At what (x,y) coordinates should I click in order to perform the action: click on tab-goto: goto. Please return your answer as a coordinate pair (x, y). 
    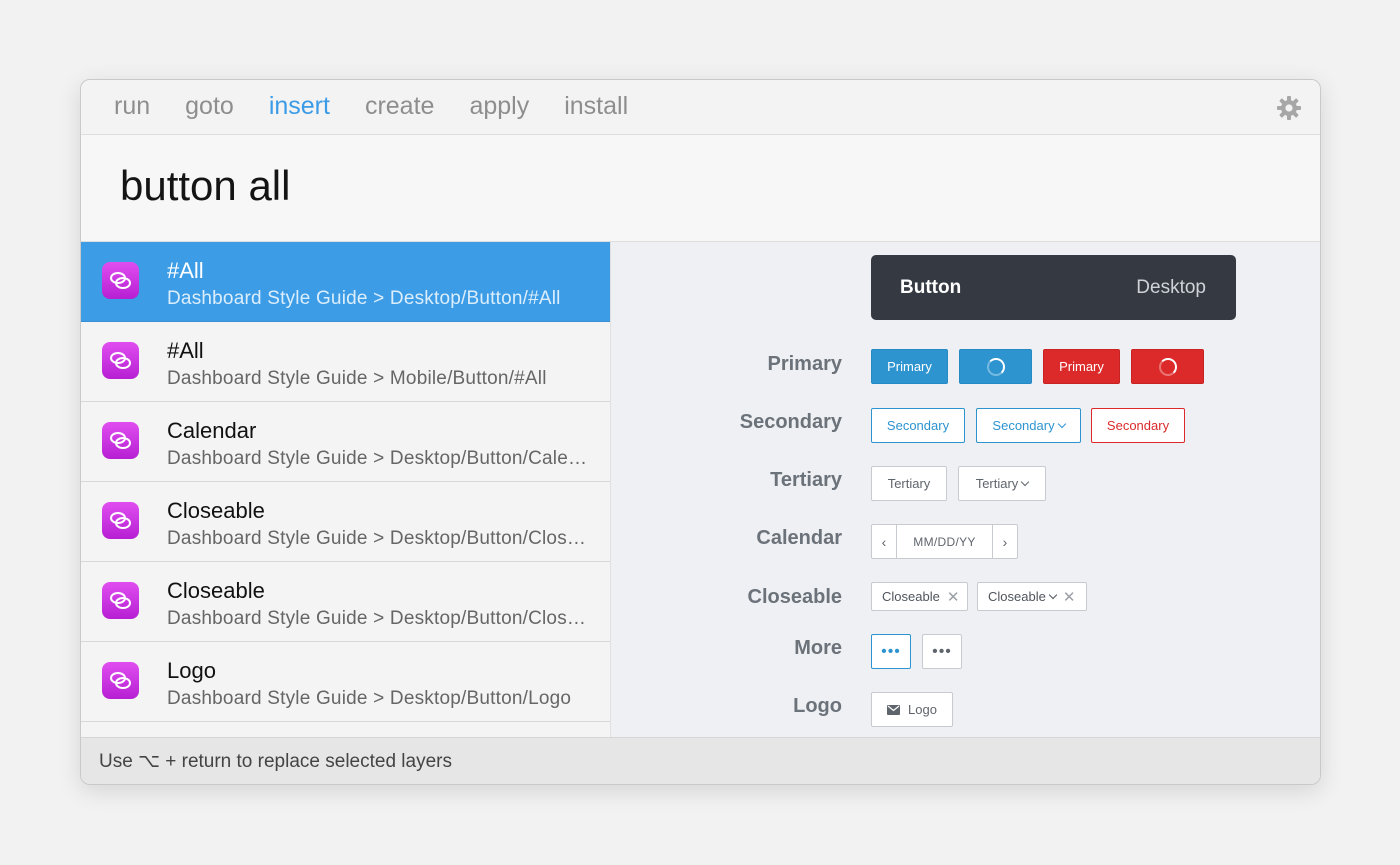
    Looking at the image, I should click on (209, 106).